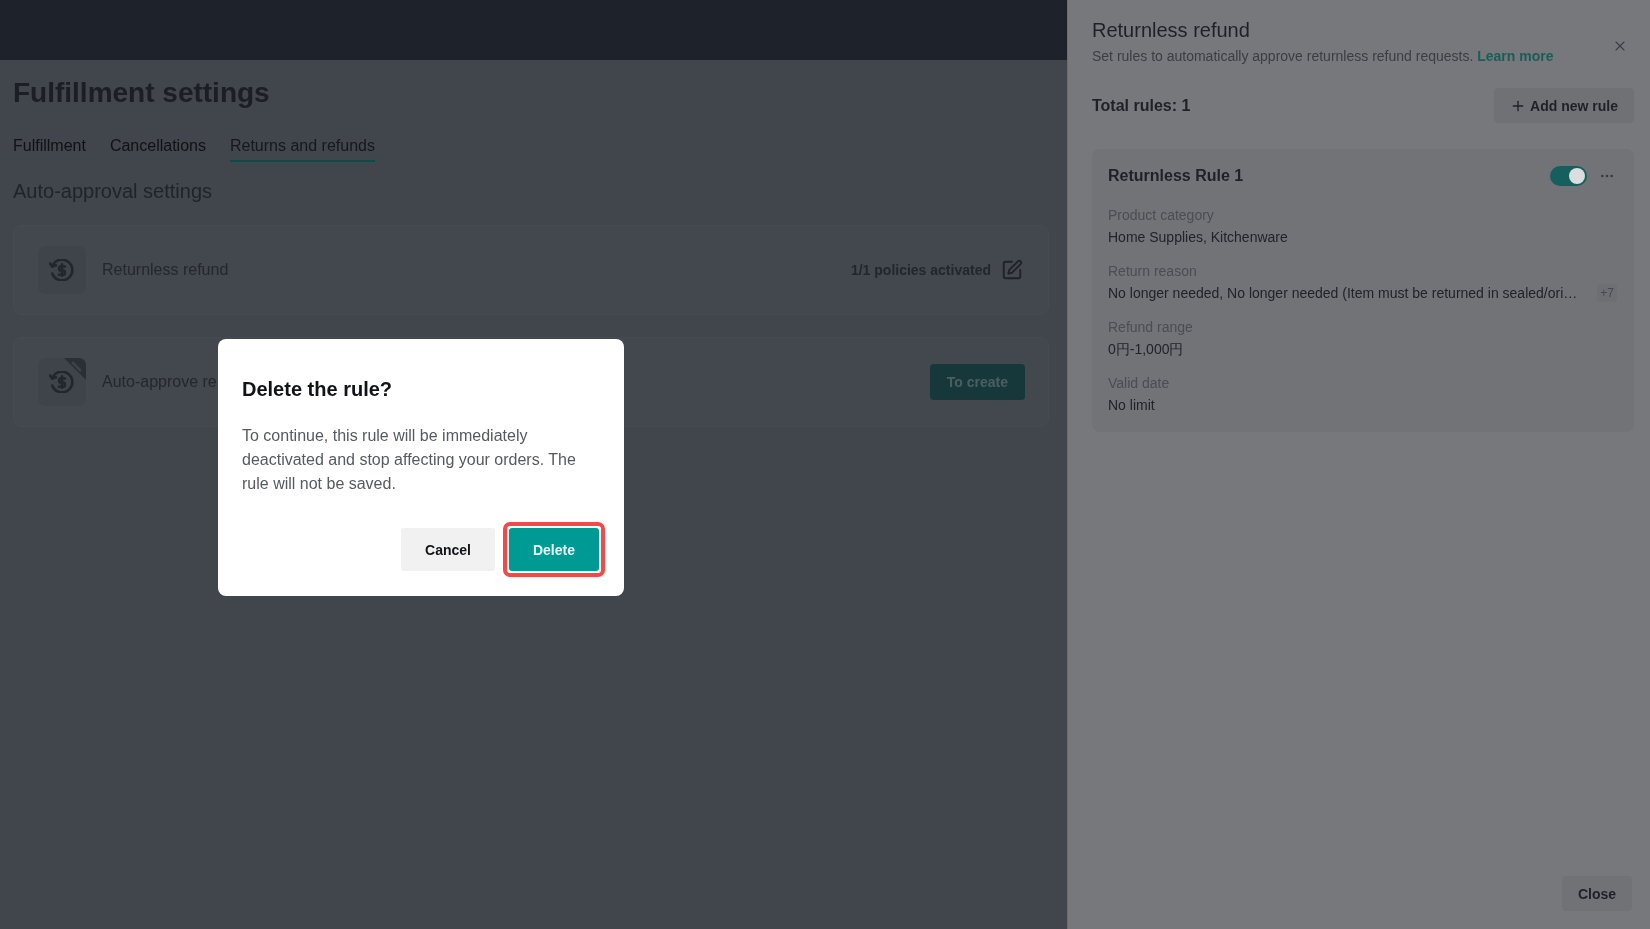 This screenshot has width=1650, height=929. I want to click on drawer-title: Returnless refund, so click(1171, 30).